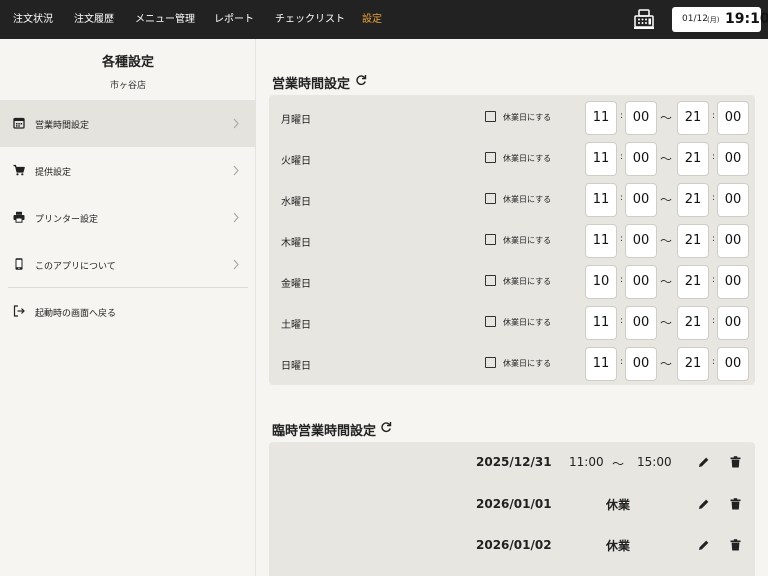  I want to click on calendar-icon, so click(19, 123).